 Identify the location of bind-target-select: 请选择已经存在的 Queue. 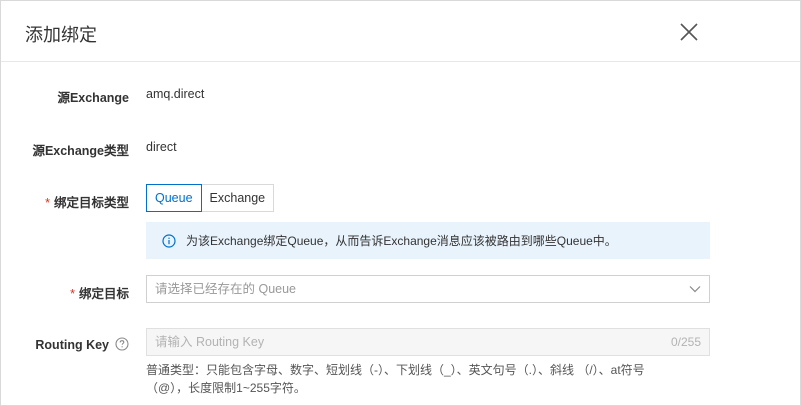
(428, 289).